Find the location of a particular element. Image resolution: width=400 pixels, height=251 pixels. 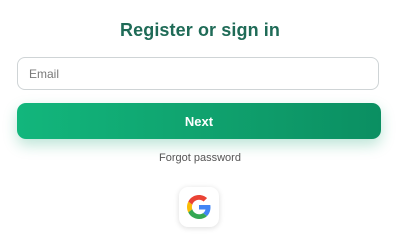

next-button: Next is located at coordinates (199, 121).